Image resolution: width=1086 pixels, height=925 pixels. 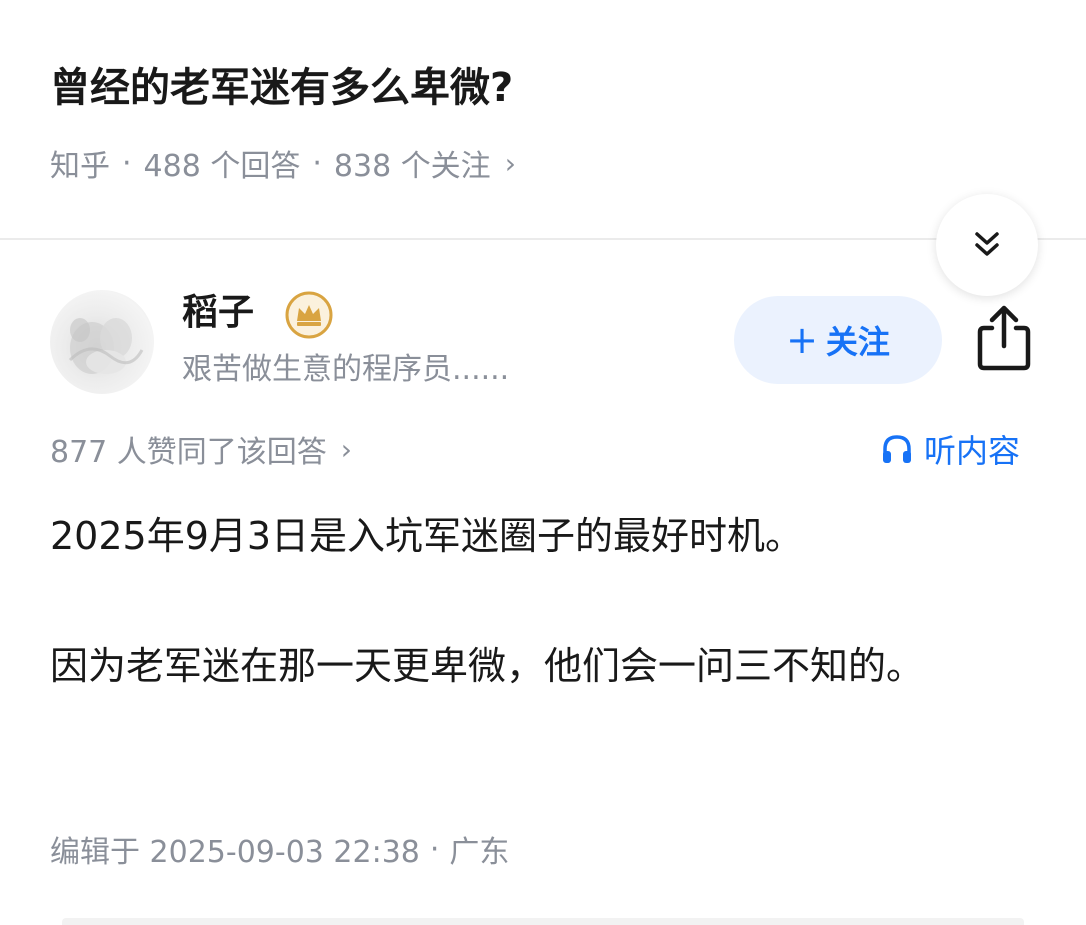 I want to click on answer-paragraph: 因为老军迷在那一天更卑微，他们会一问三不知的。, so click(x=487, y=666).